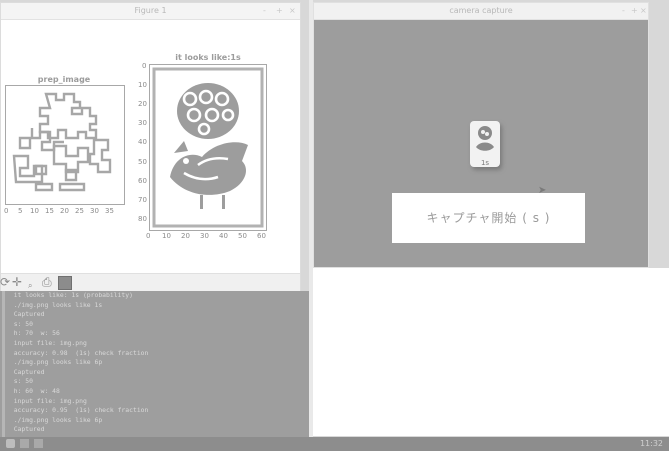 The width and height of the screenshot is (669, 451). I want to click on camera-window-titlebar: camera capture, so click(481, 11).